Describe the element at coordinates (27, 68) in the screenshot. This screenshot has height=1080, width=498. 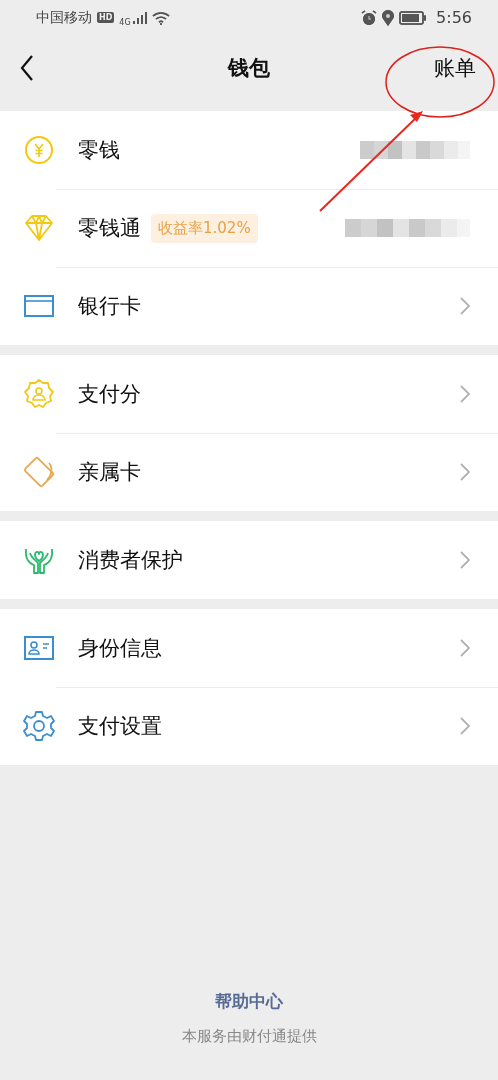
I see `back-icon` at that location.